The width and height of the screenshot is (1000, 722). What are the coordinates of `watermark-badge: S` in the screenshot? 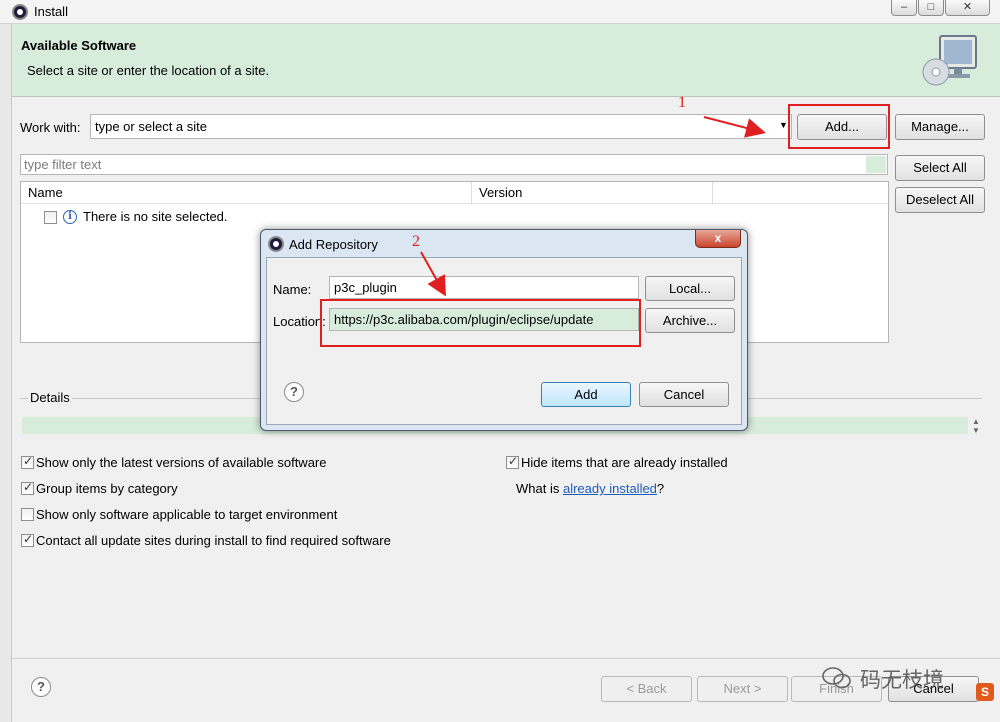 It's located at (985, 692).